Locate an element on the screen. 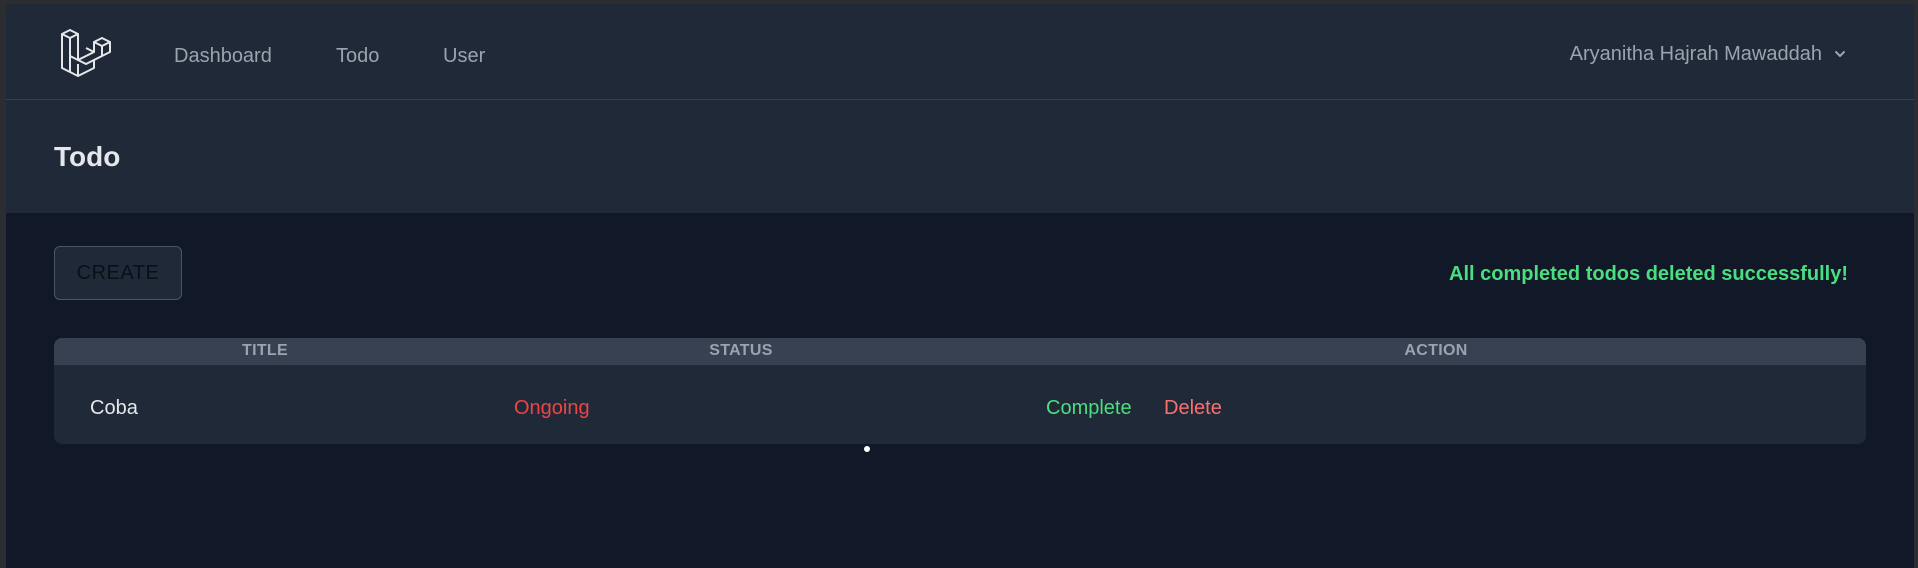  complete-link: Complete is located at coordinates (1089, 408).